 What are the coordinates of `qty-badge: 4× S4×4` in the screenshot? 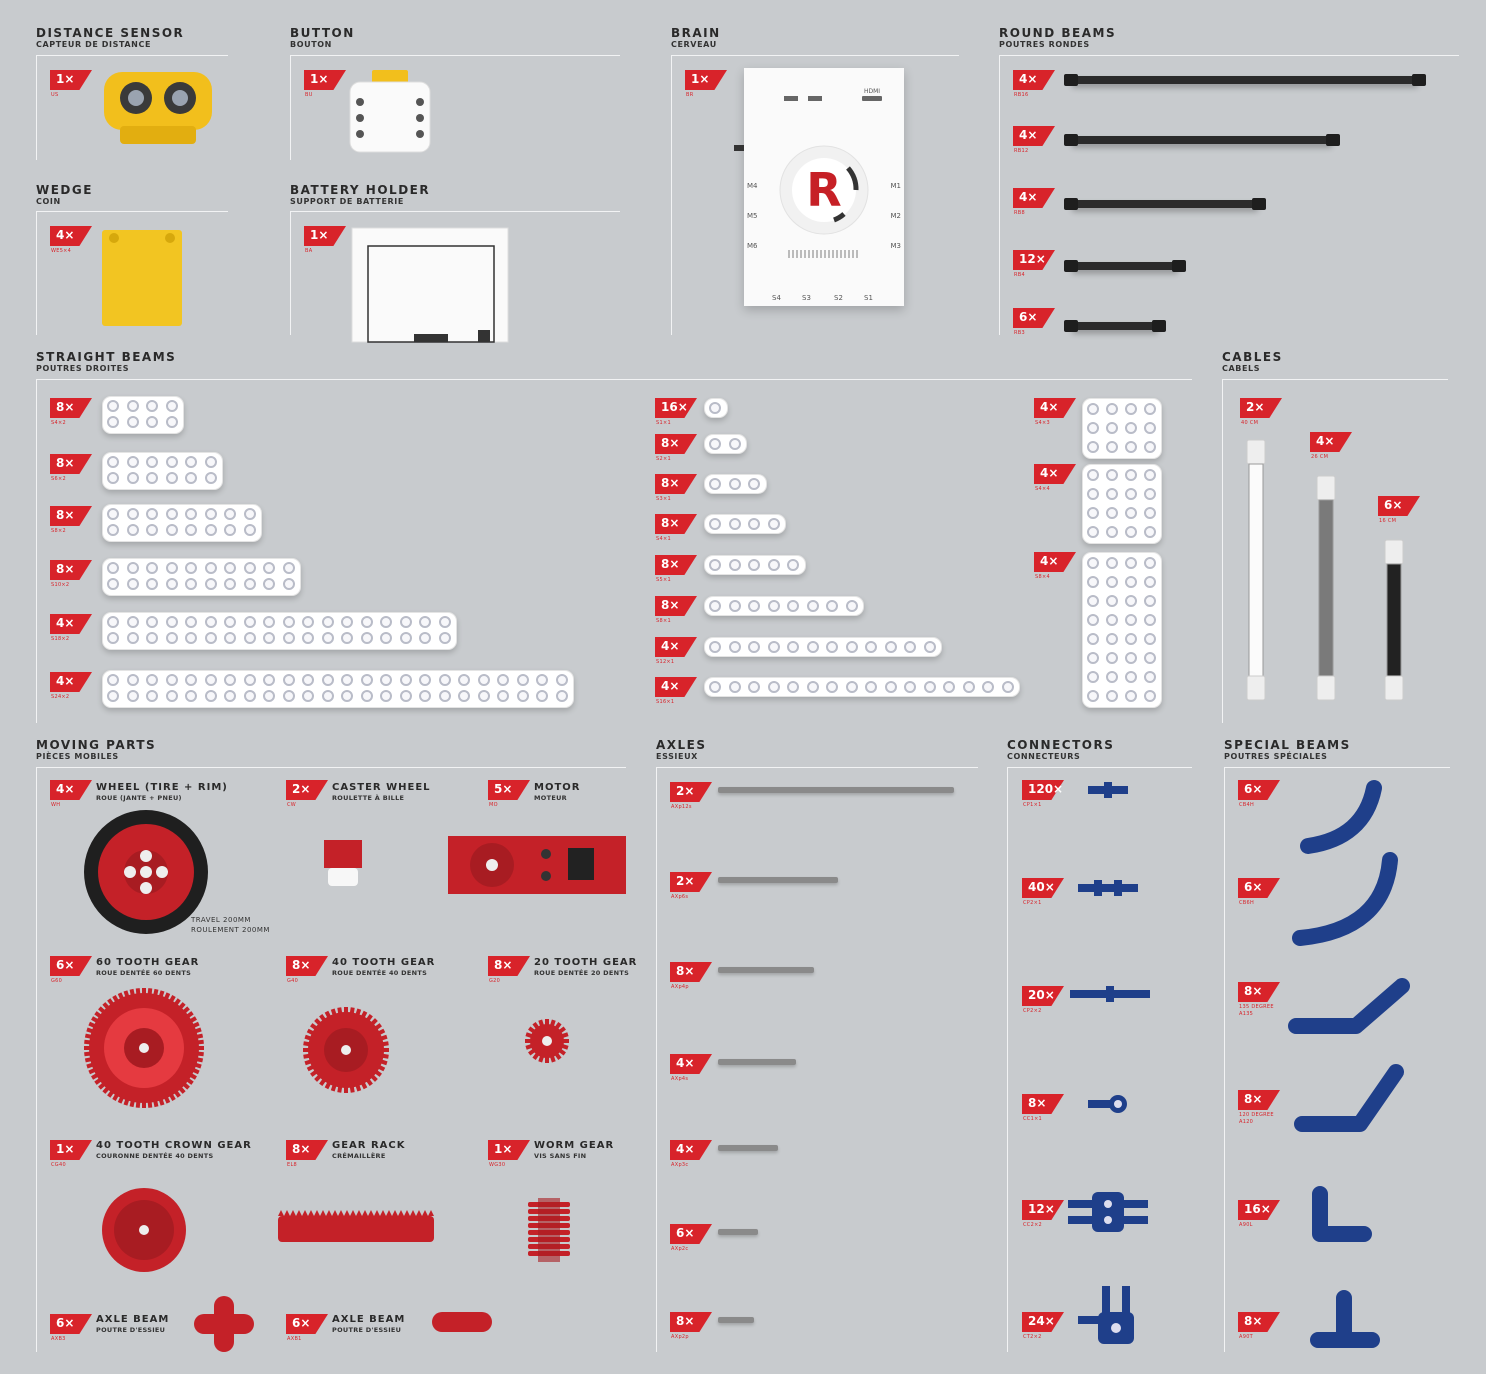 It's located at (1055, 478).